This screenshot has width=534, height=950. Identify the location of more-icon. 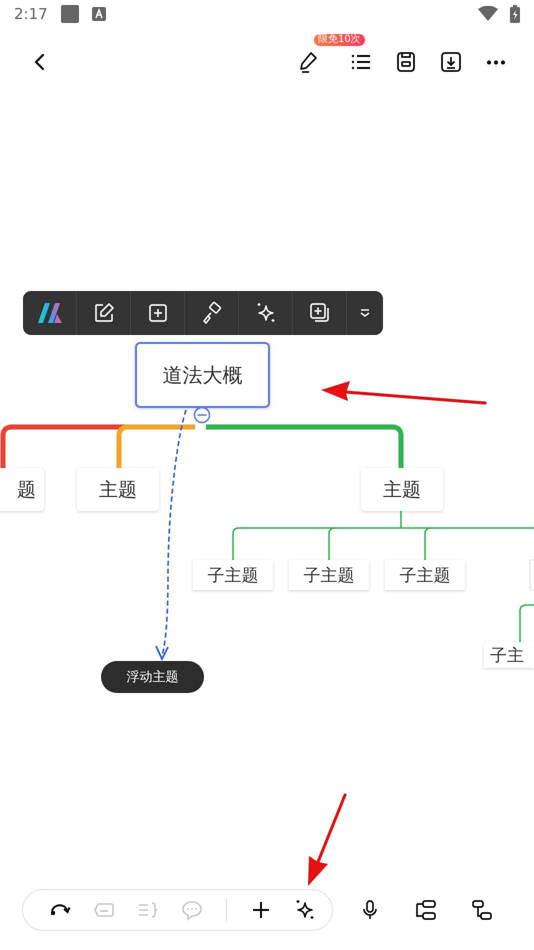
(496, 62).